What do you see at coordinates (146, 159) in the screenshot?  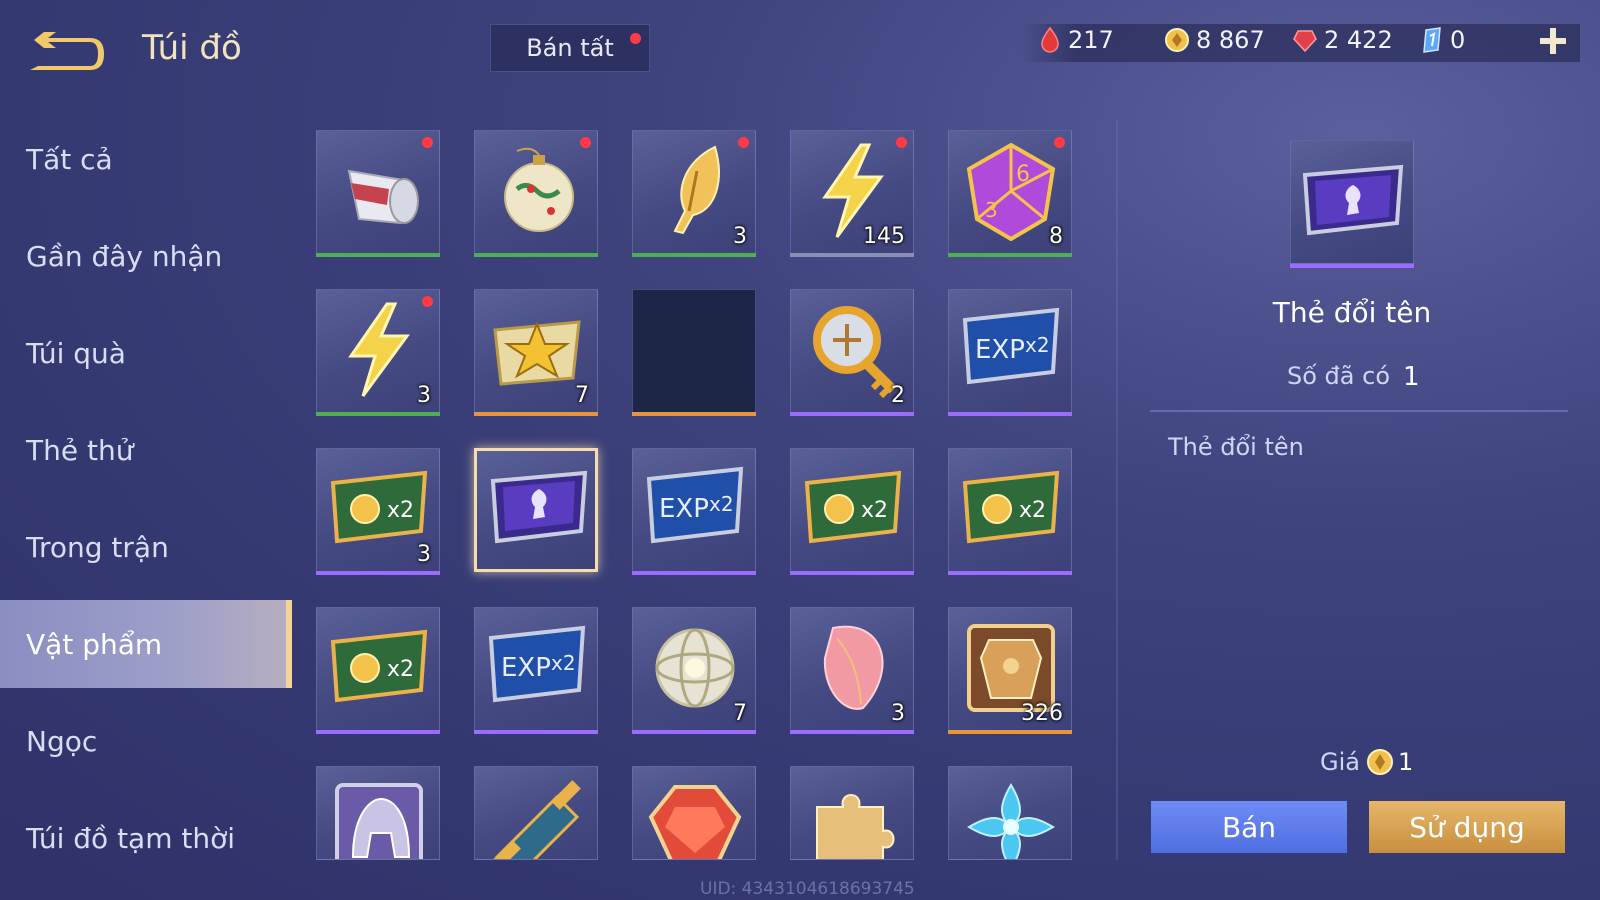 I see `sidebar-item: Tất cả` at bounding box center [146, 159].